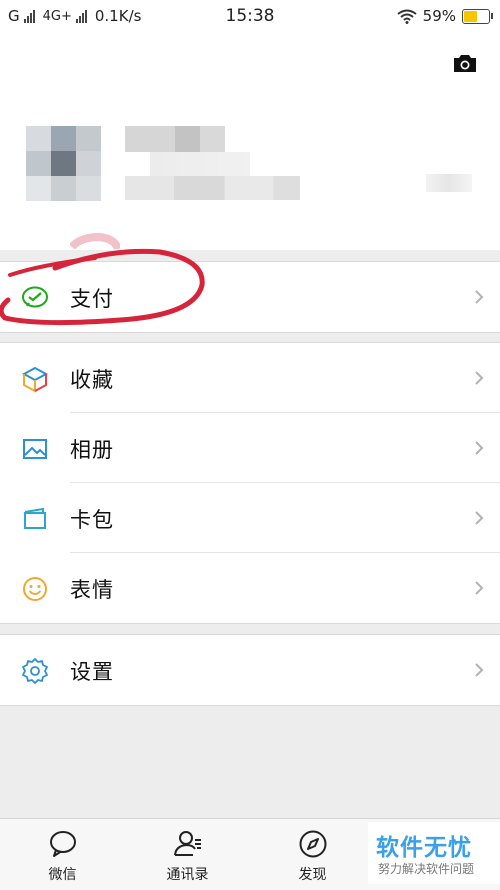 The width and height of the screenshot is (500, 890). Describe the element at coordinates (35, 518) in the screenshot. I see `card-wallet-icon` at that location.